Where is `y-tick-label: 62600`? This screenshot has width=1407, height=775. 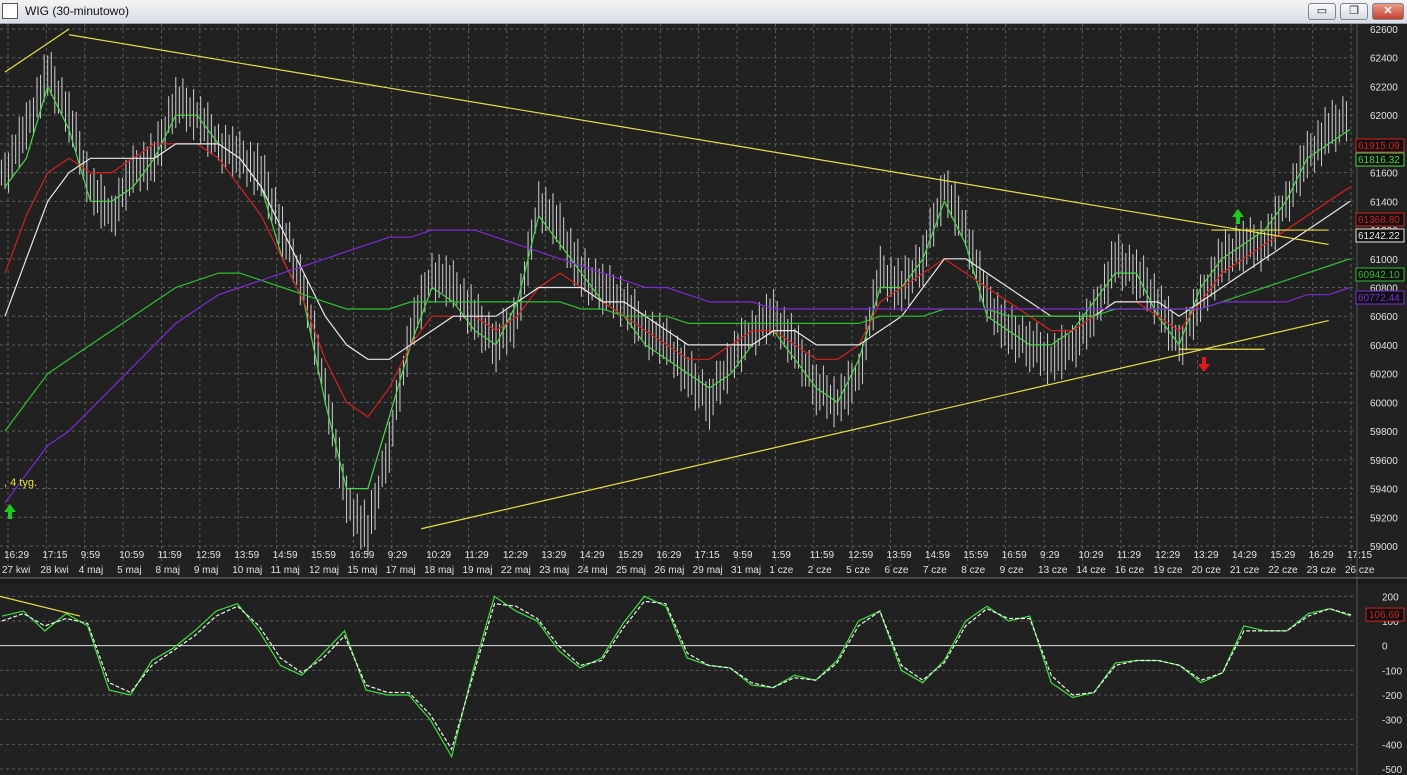
y-tick-label: 62600 is located at coordinates (1384, 30).